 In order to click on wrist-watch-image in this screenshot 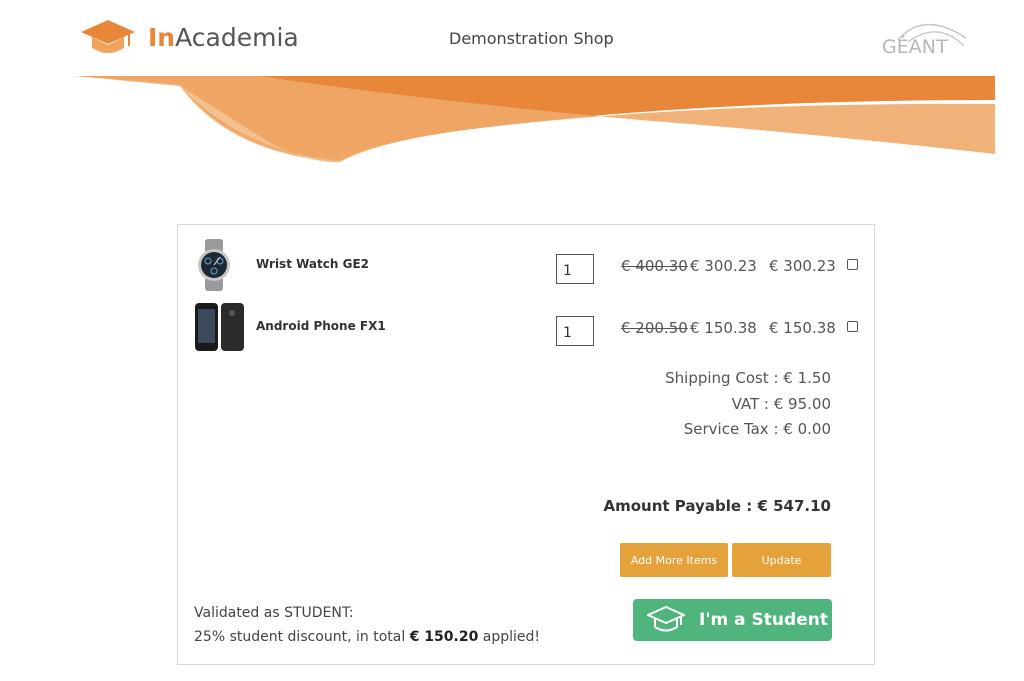, I will do `click(214, 267)`.